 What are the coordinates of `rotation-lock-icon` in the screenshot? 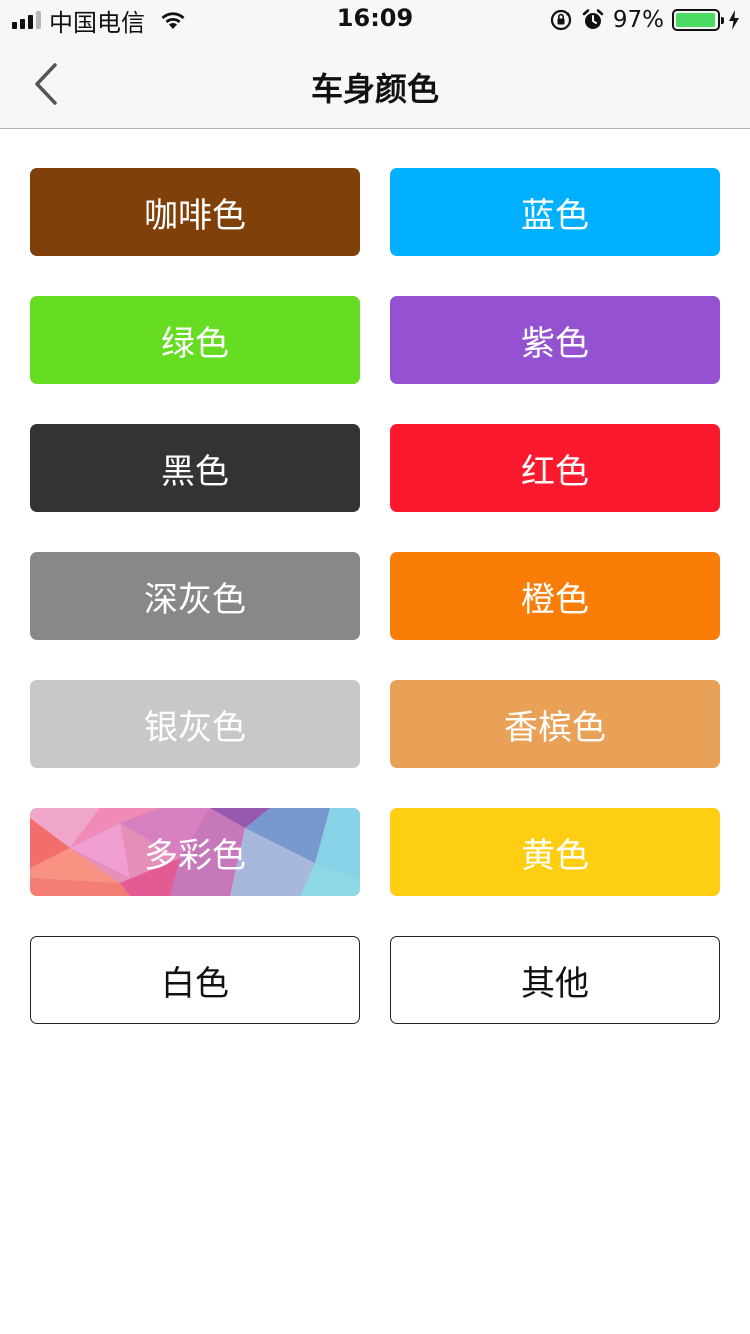 It's located at (560, 20).